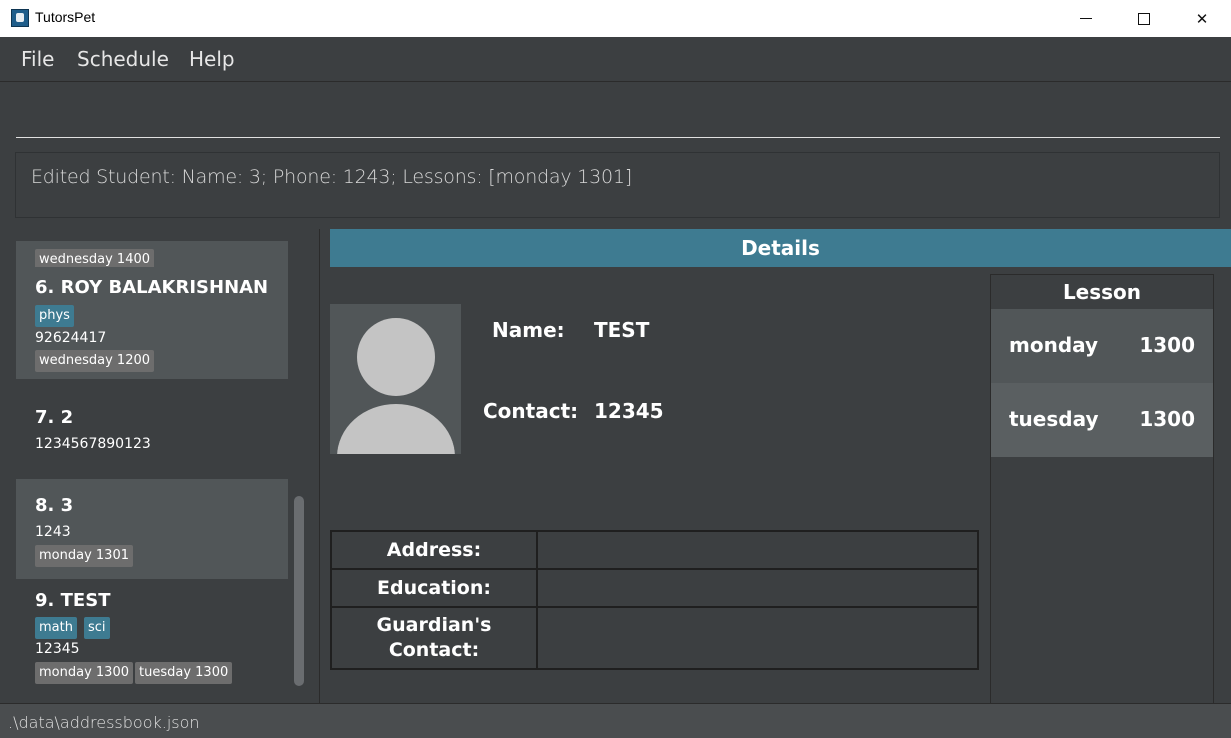  What do you see at coordinates (84, 556) in the screenshot?
I see `lesson-tag: monday 1301` at bounding box center [84, 556].